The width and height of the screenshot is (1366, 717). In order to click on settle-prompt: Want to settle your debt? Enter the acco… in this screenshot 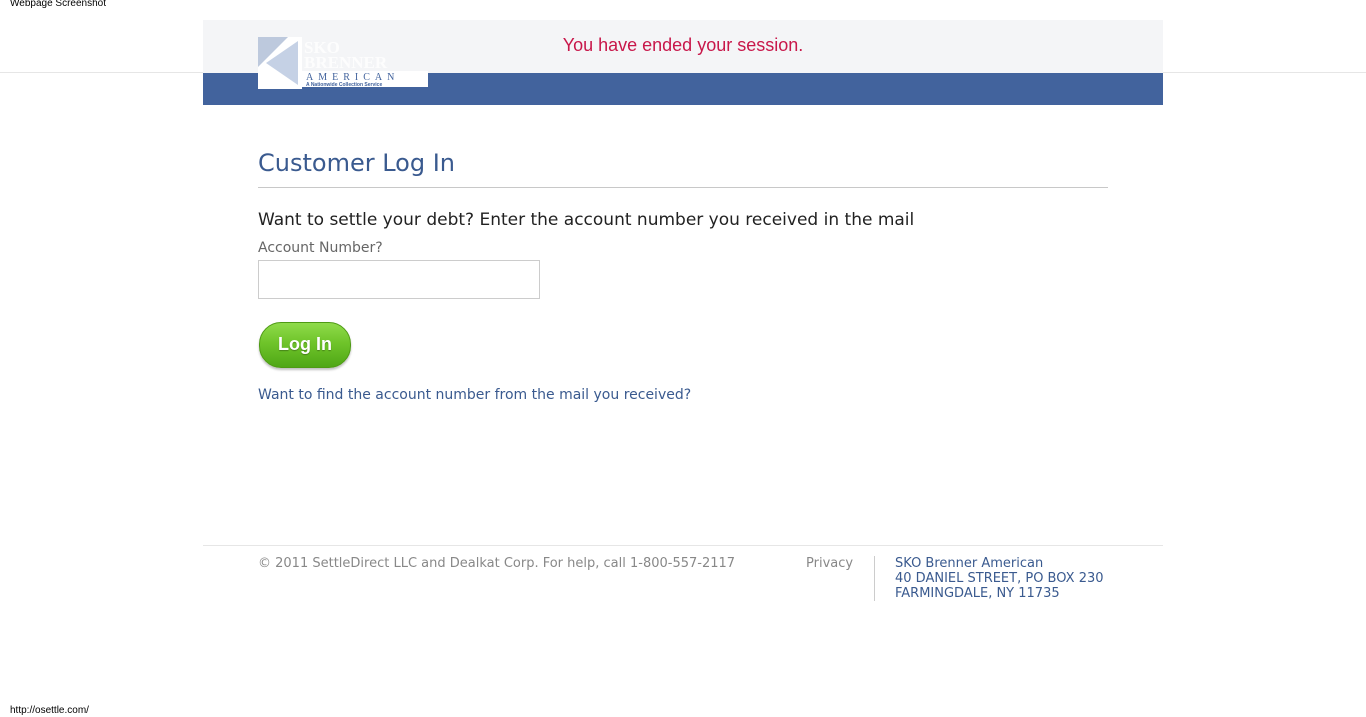, I will do `click(586, 220)`.